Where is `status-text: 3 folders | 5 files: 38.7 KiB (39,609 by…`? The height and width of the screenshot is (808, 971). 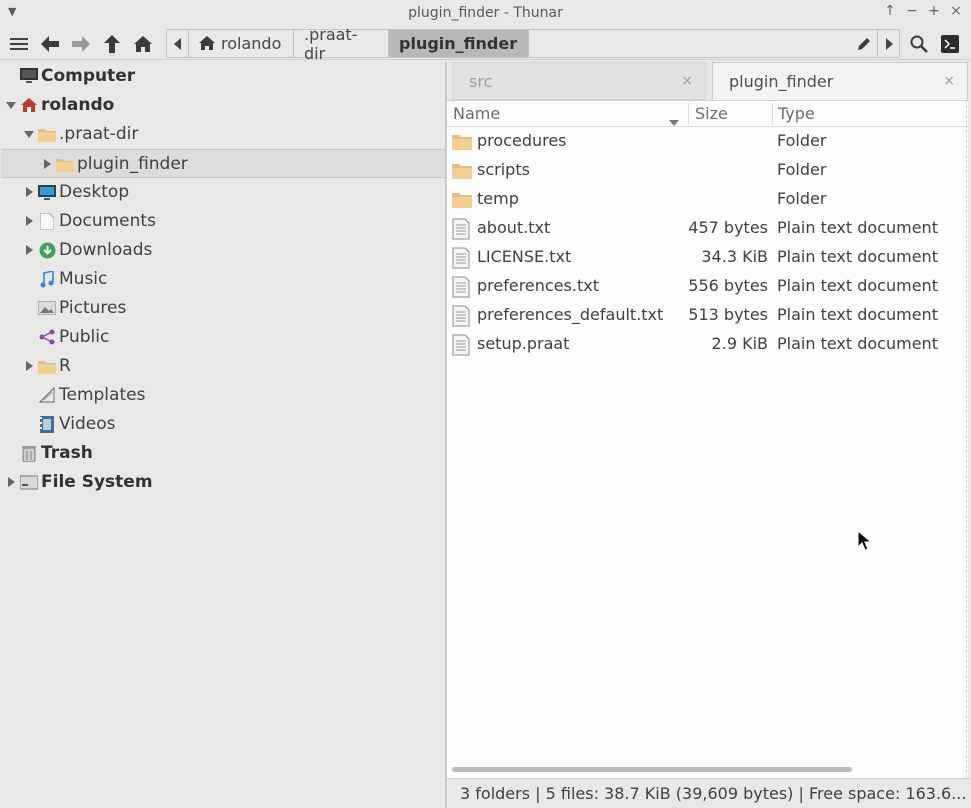 status-text: 3 folders | 5 files: 38.7 KiB (39,609 by… is located at coordinates (713, 793).